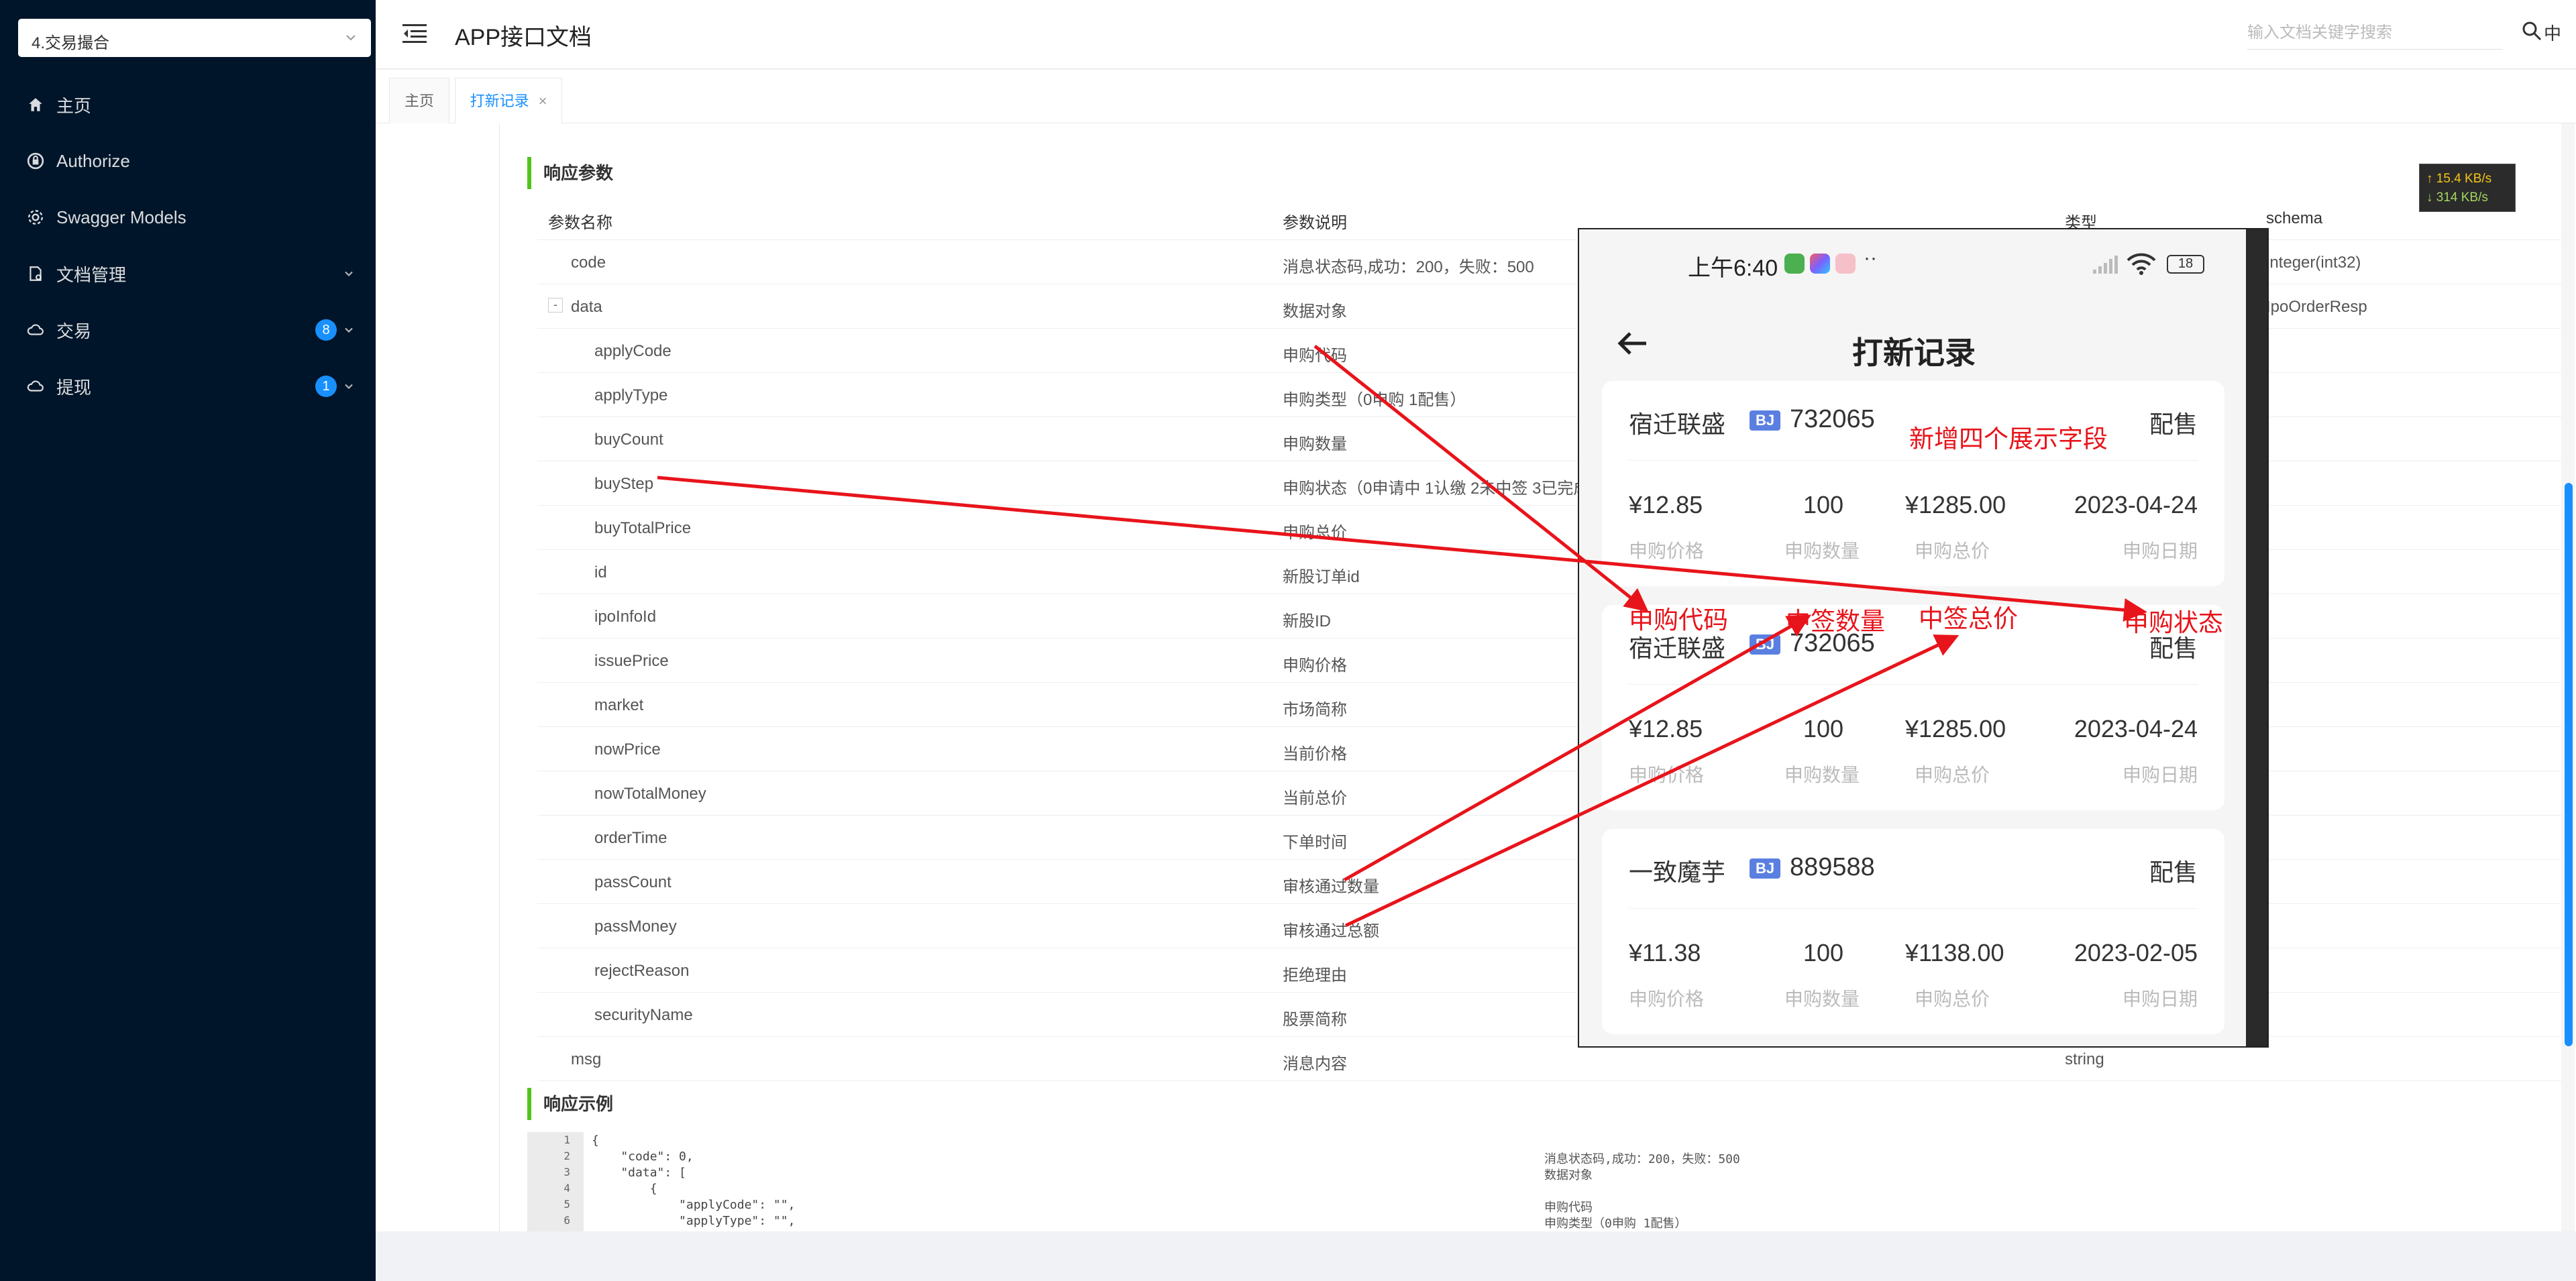  What do you see at coordinates (1476, 34) in the screenshot?
I see `top-header: APP接口文档 中` at bounding box center [1476, 34].